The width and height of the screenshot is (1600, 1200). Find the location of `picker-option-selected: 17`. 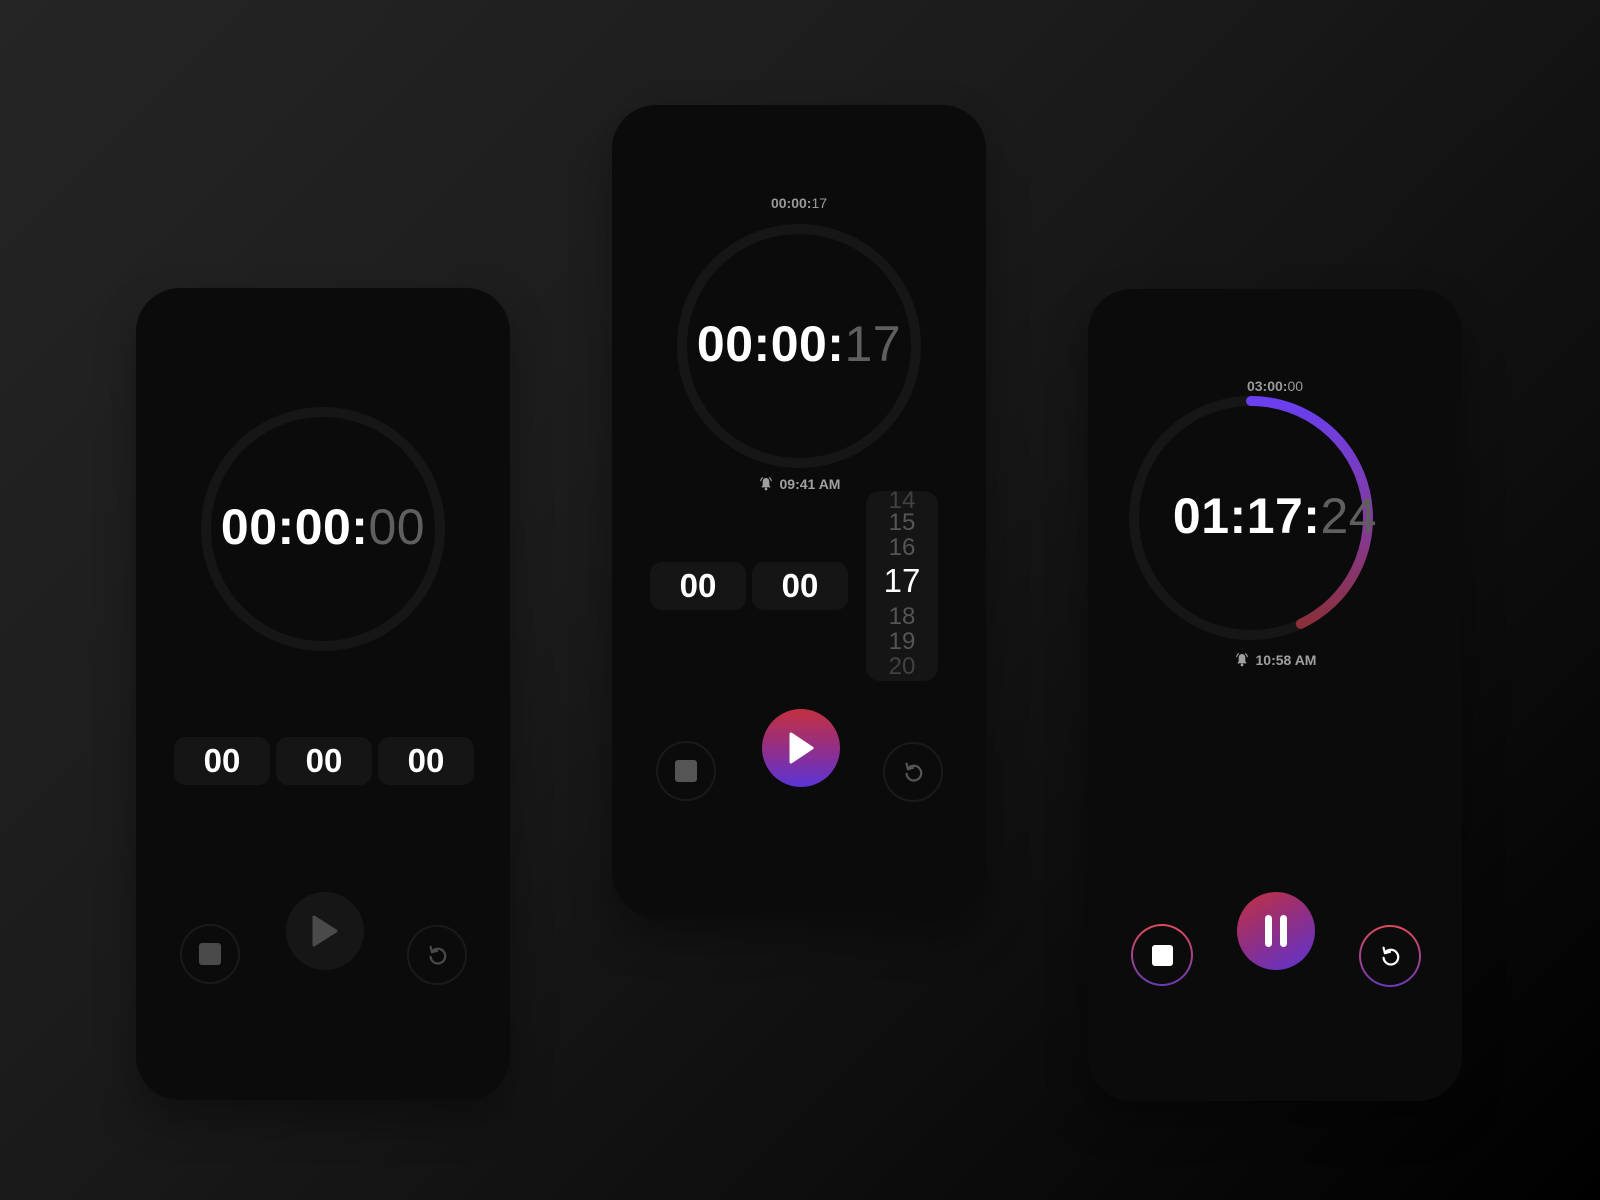

picker-option-selected: 17 is located at coordinates (902, 581).